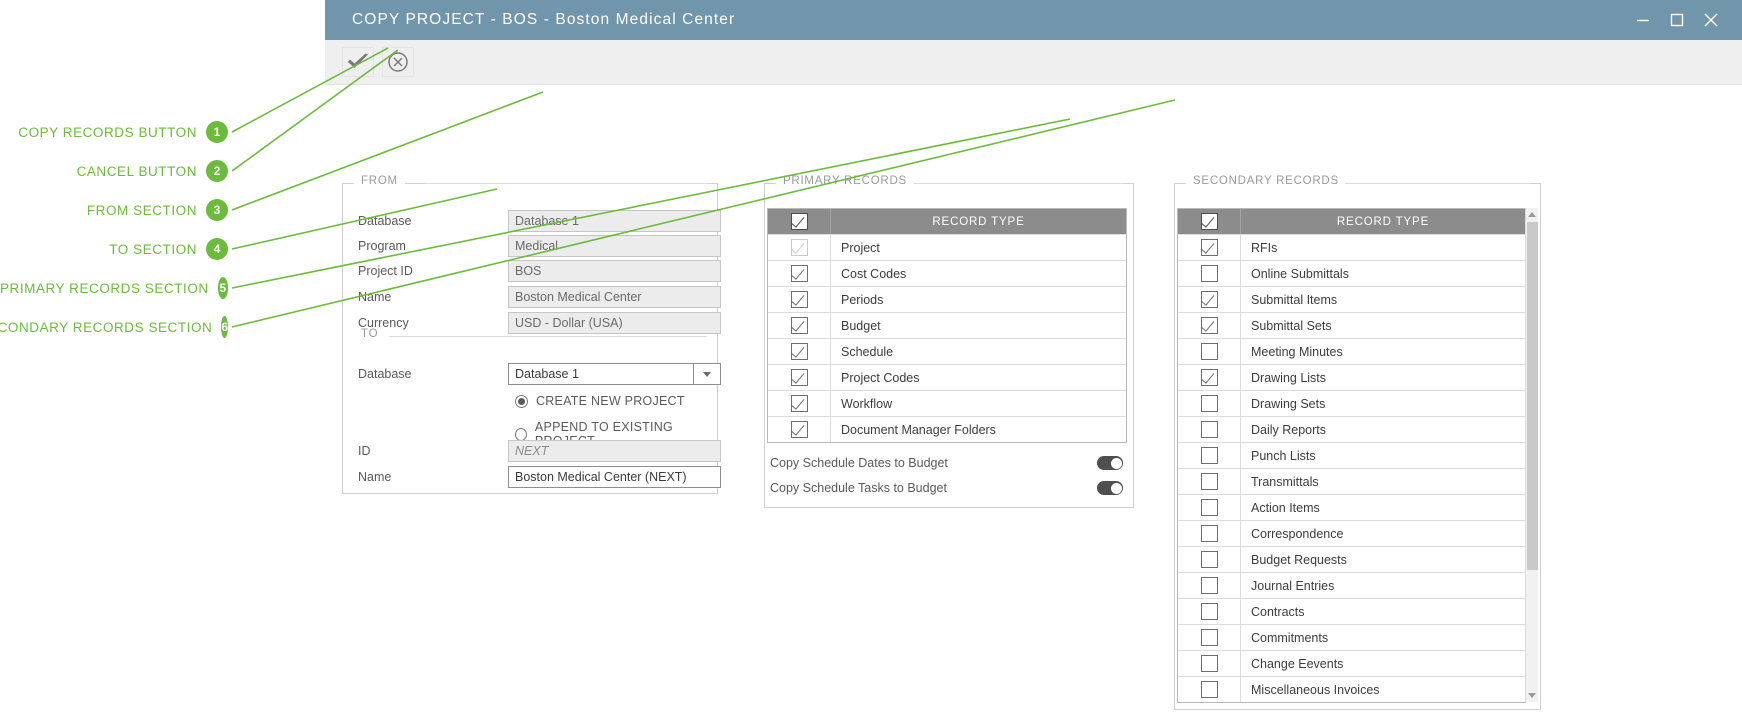 Image resolution: width=1742 pixels, height=722 pixels. What do you see at coordinates (1677, 20) in the screenshot?
I see `maximize-icon` at bounding box center [1677, 20].